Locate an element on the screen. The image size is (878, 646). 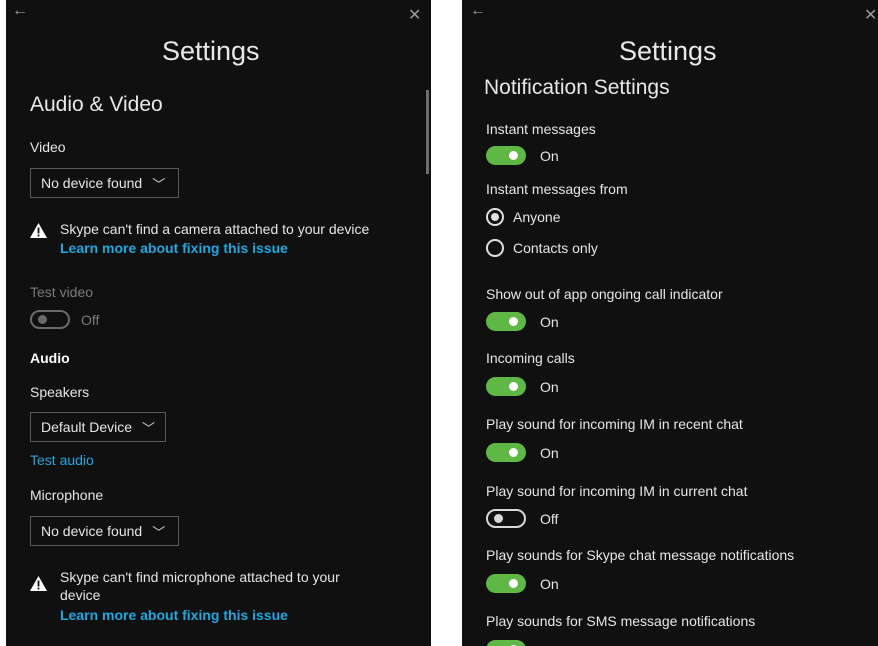
test-video-toggle is located at coordinates (50, 319).